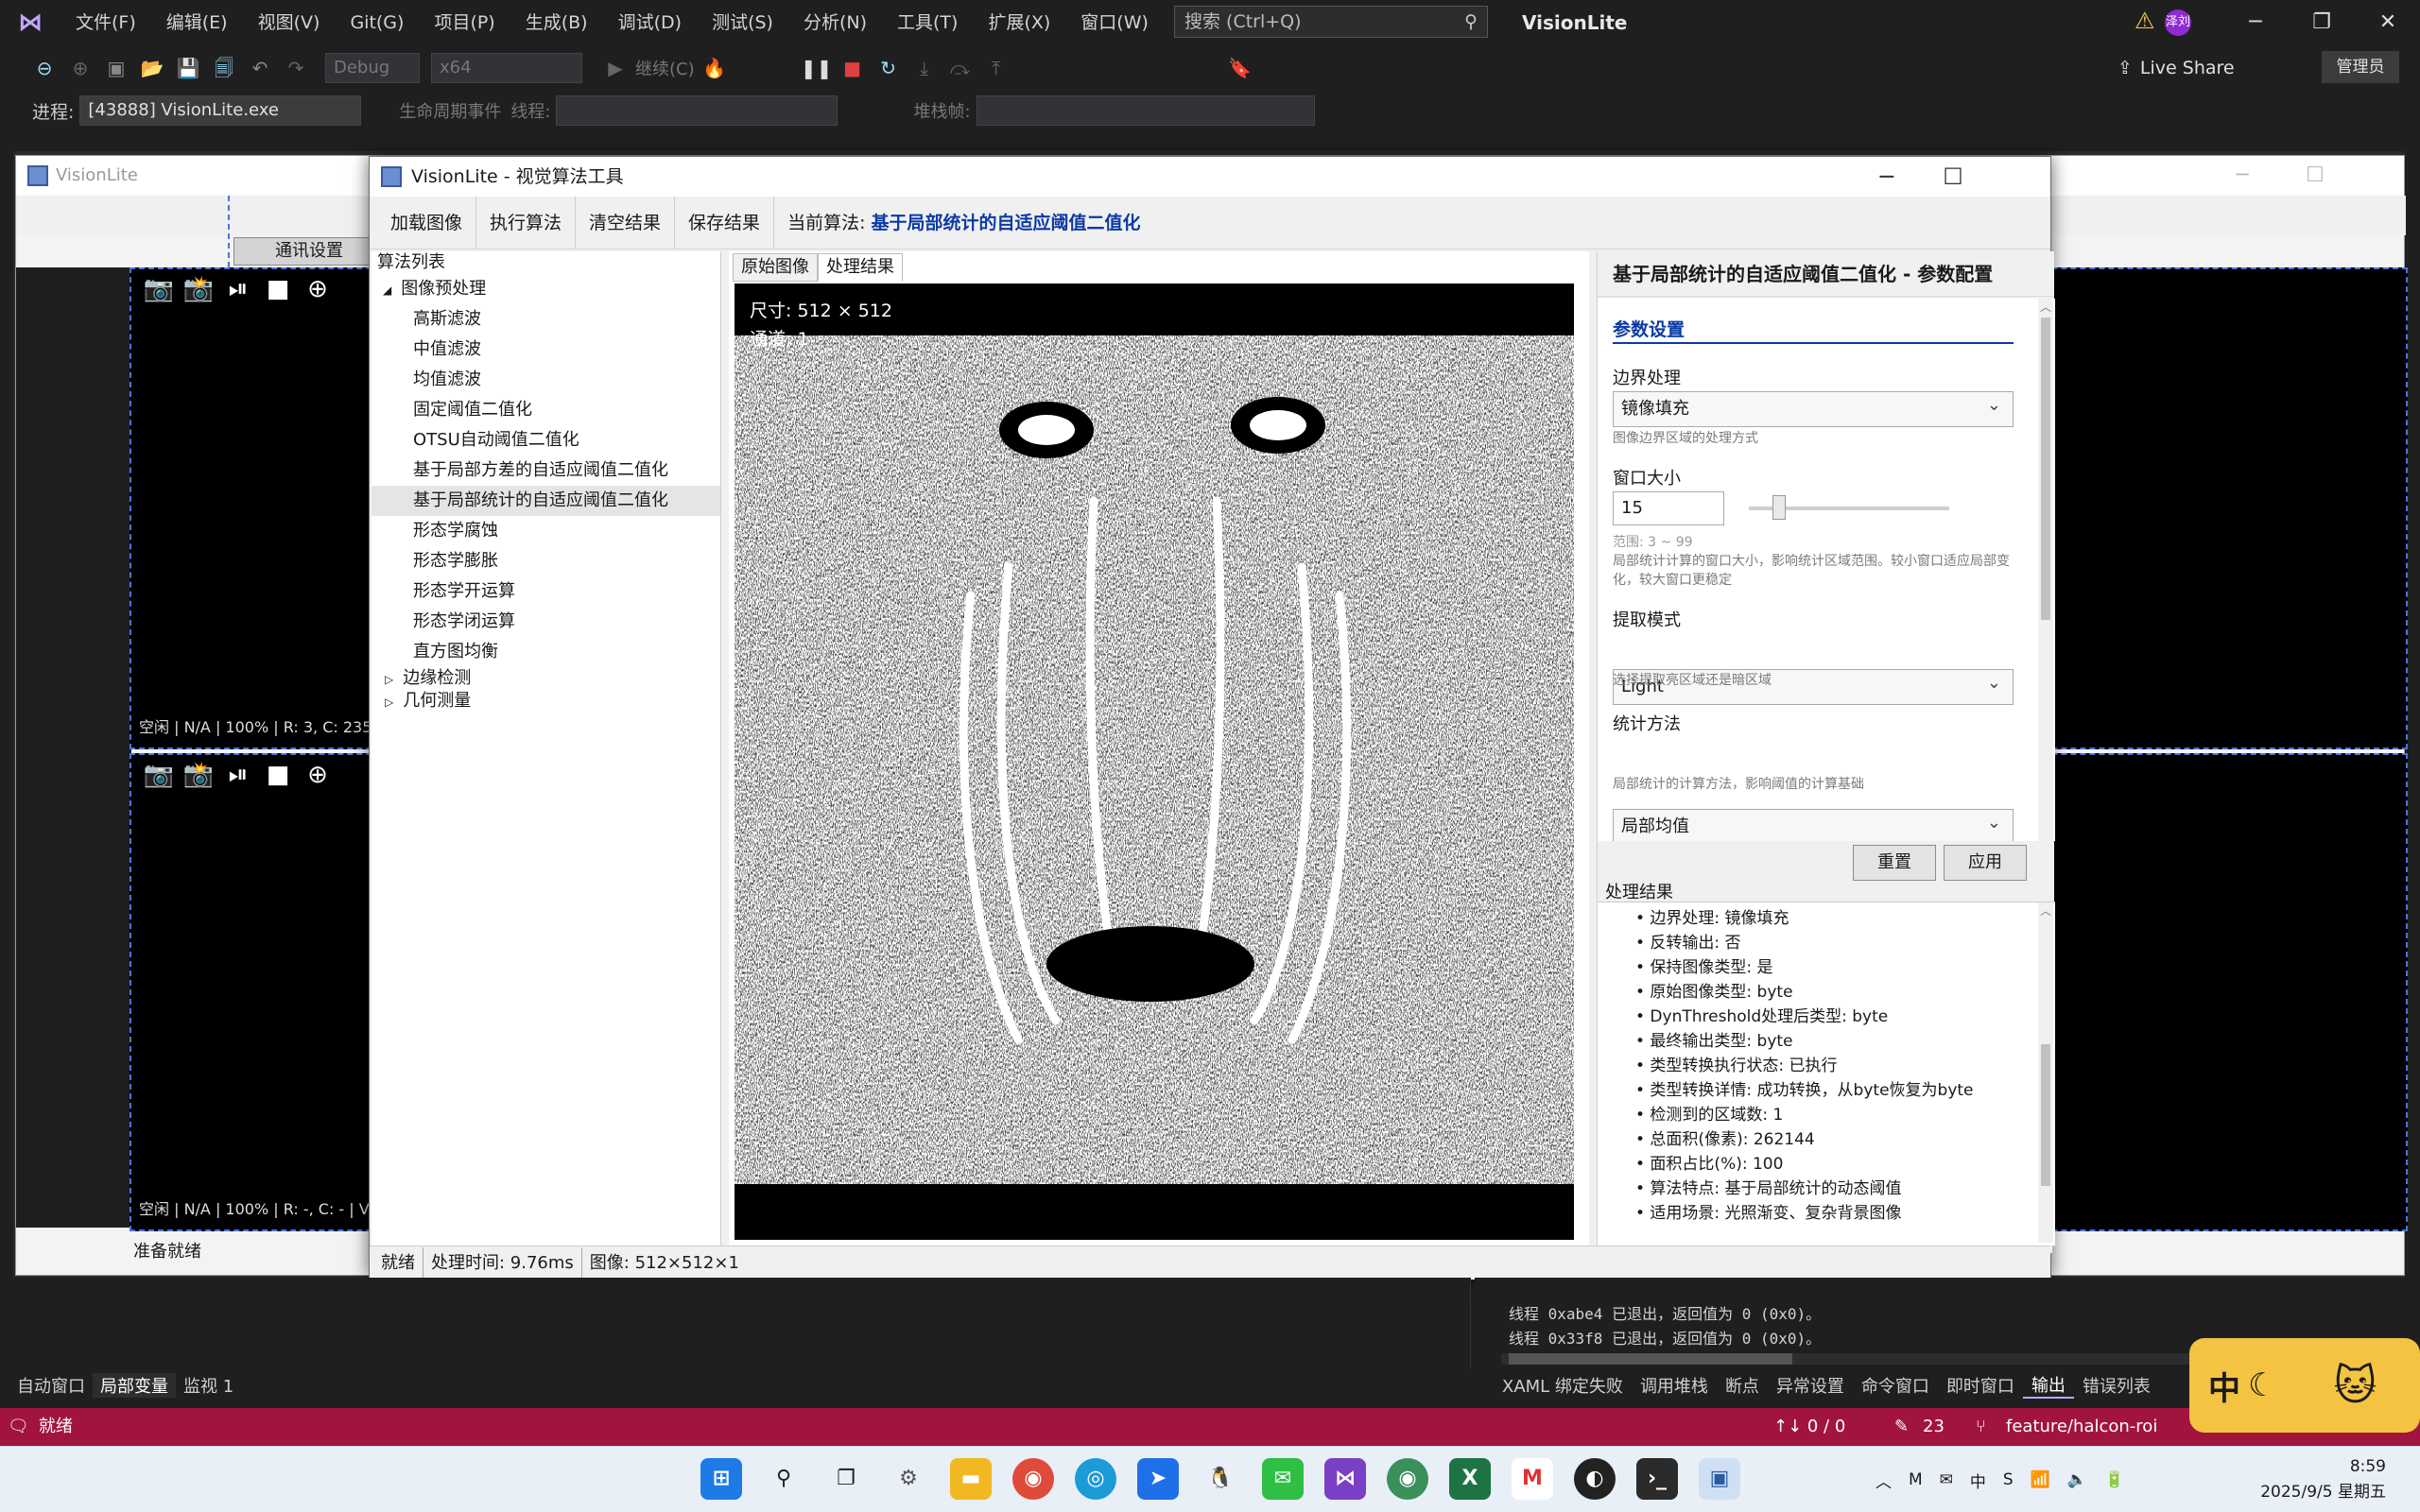  What do you see at coordinates (1674, 1385) in the screenshot?
I see `bottom-tab: 调用堆栈` at bounding box center [1674, 1385].